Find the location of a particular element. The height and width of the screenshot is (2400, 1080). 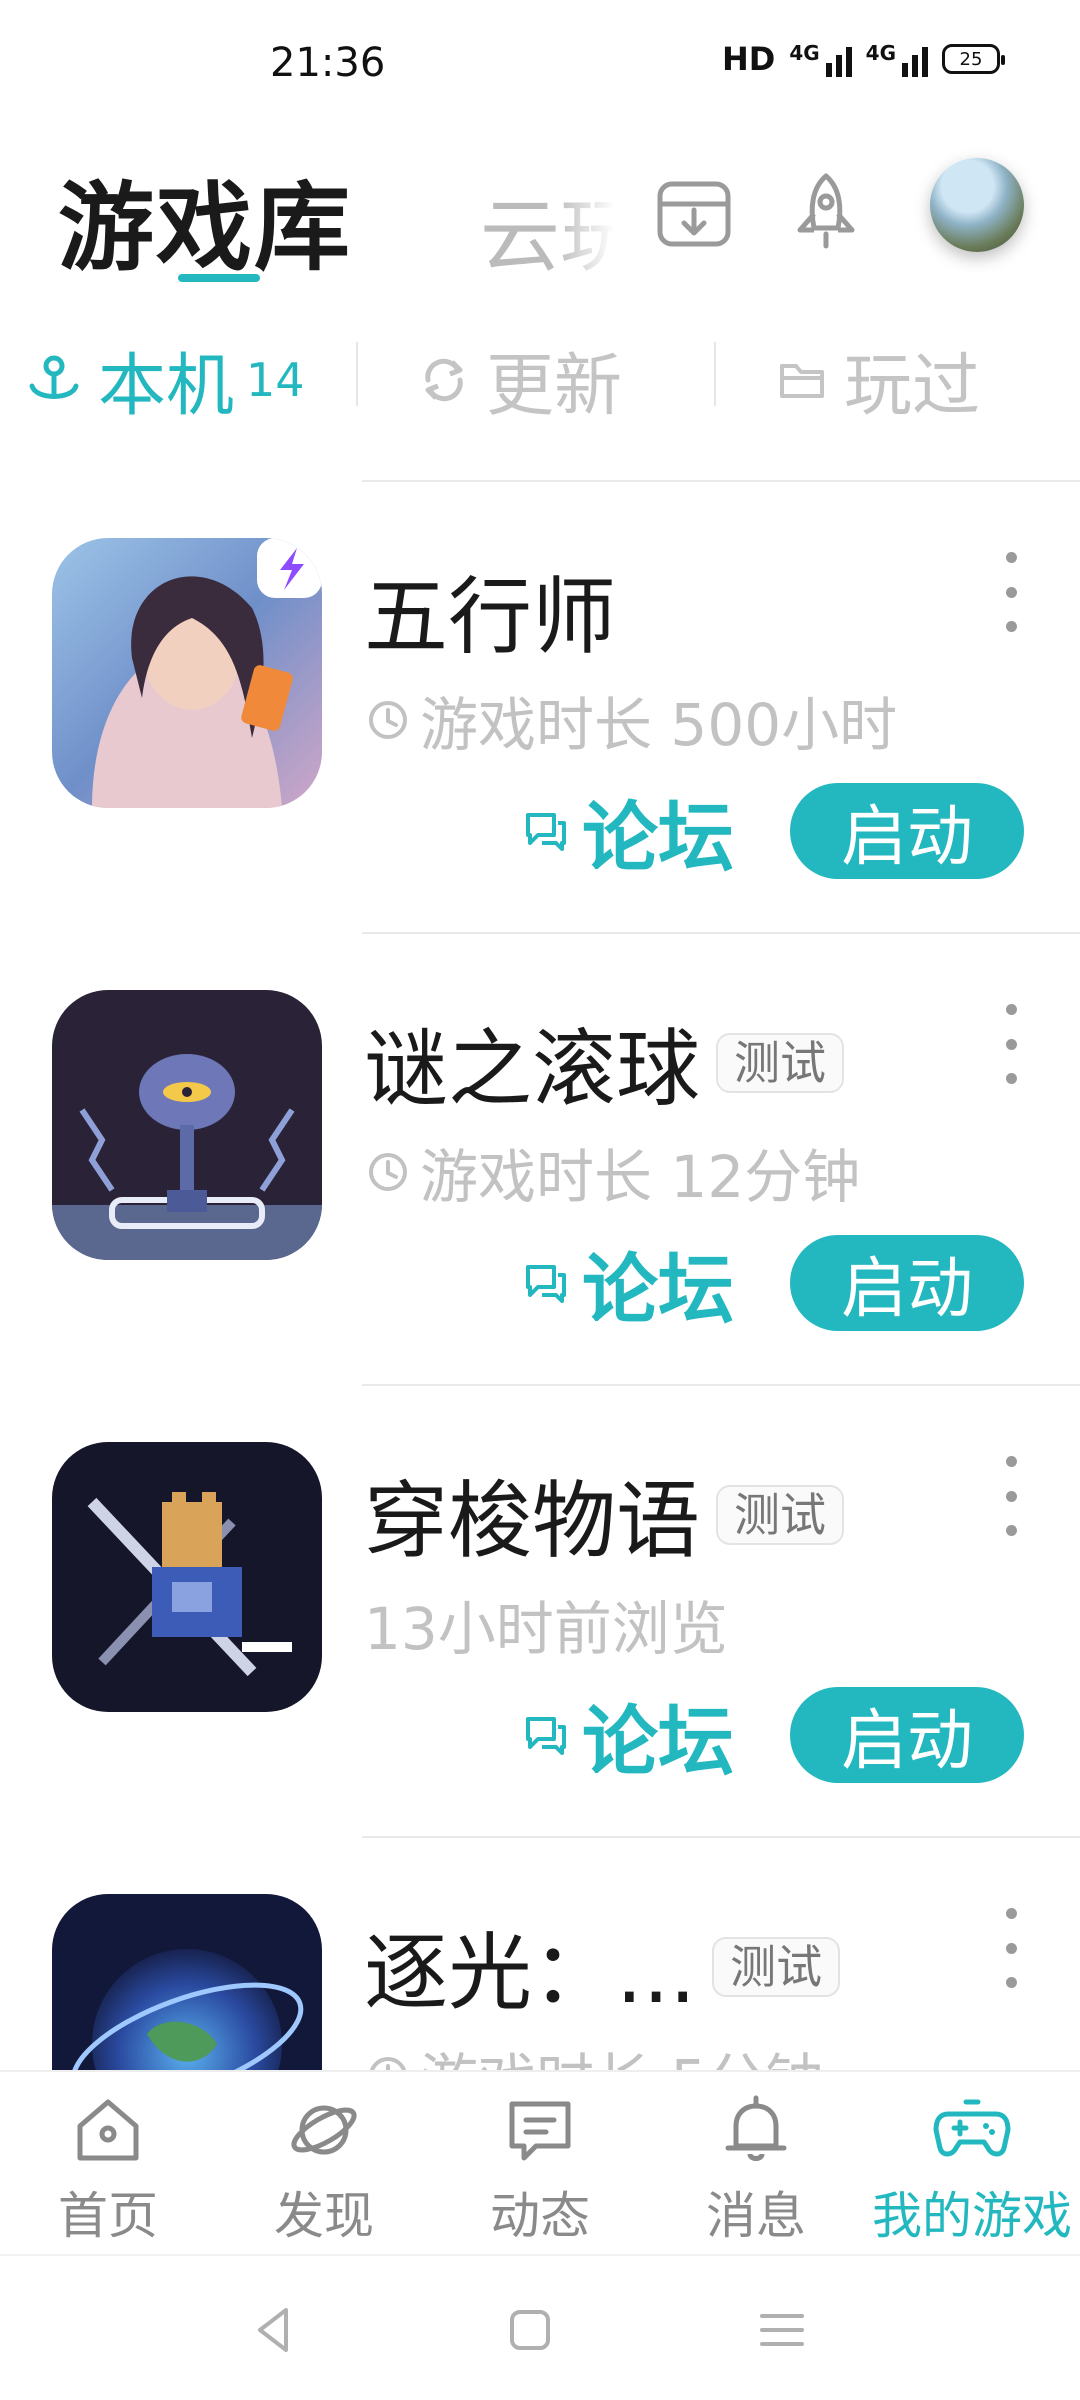

user-avatar is located at coordinates (977, 205).